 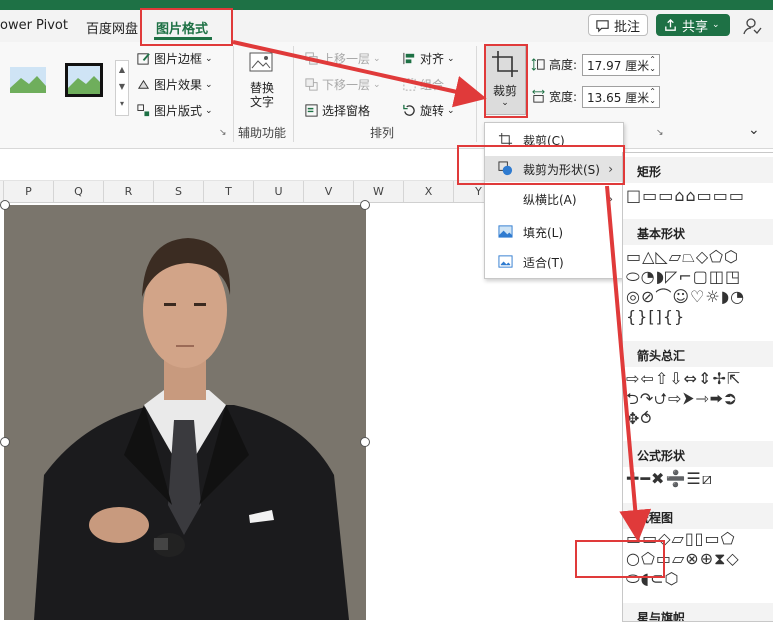 What do you see at coordinates (143, 59) in the screenshot?
I see `pen-border-icon` at bounding box center [143, 59].